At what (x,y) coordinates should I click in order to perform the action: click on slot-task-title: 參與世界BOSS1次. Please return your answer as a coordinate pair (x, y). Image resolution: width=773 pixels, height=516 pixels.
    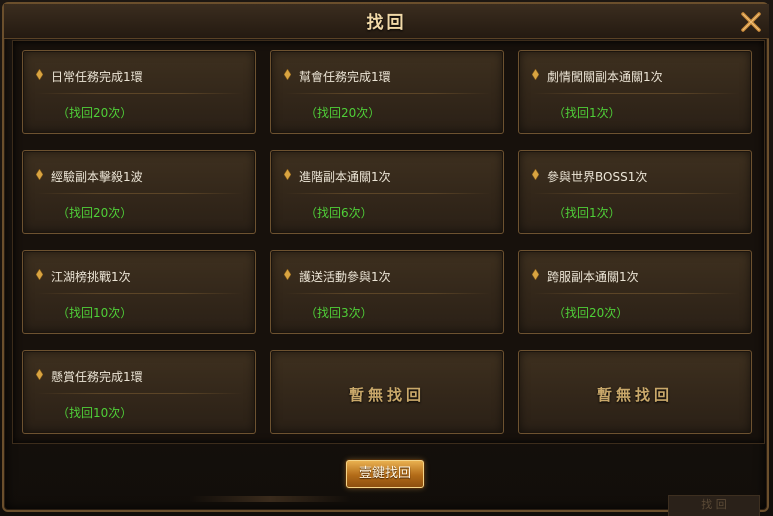
    Looking at the image, I should click on (597, 177).